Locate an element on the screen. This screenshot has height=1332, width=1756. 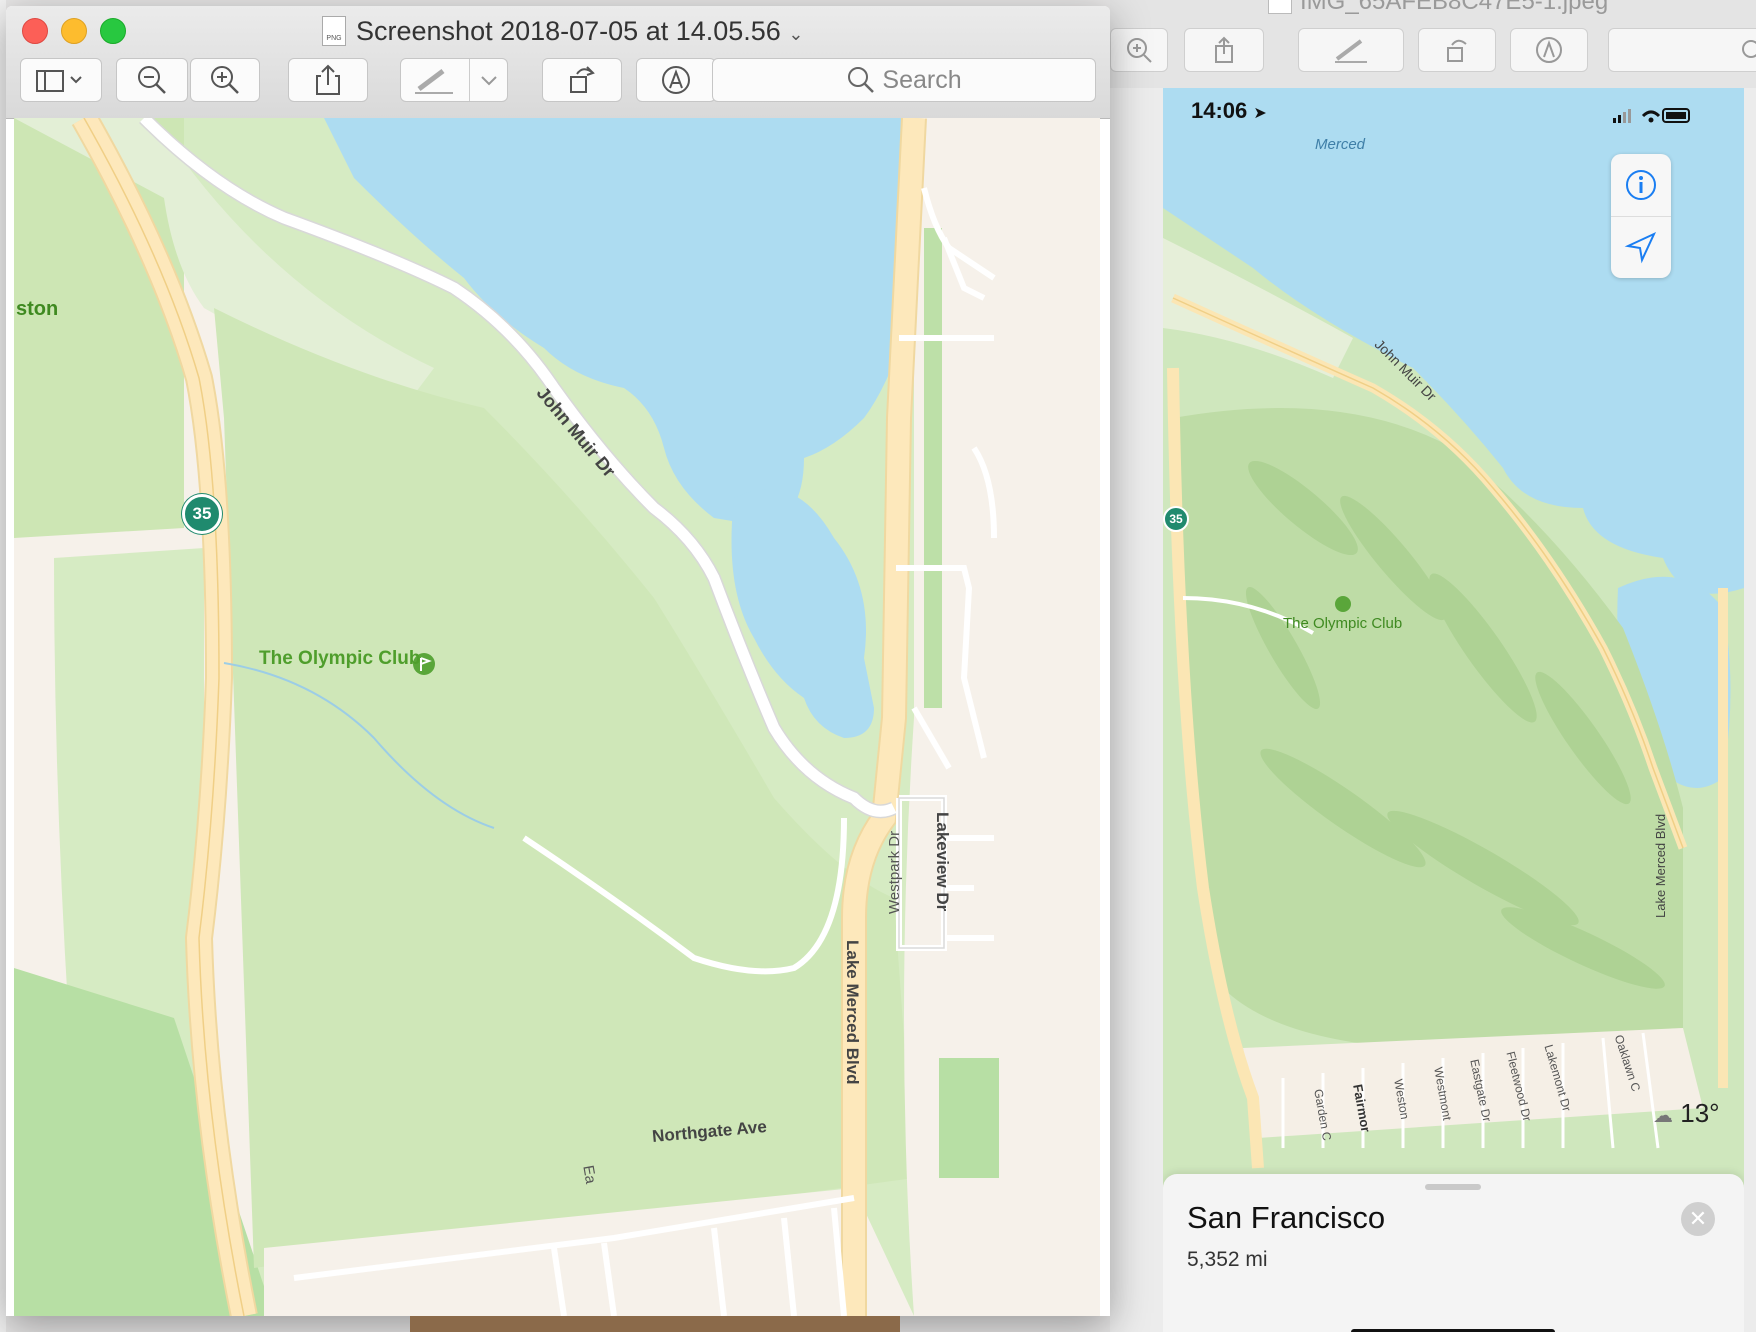
info-icon is located at coordinates (1641, 185).